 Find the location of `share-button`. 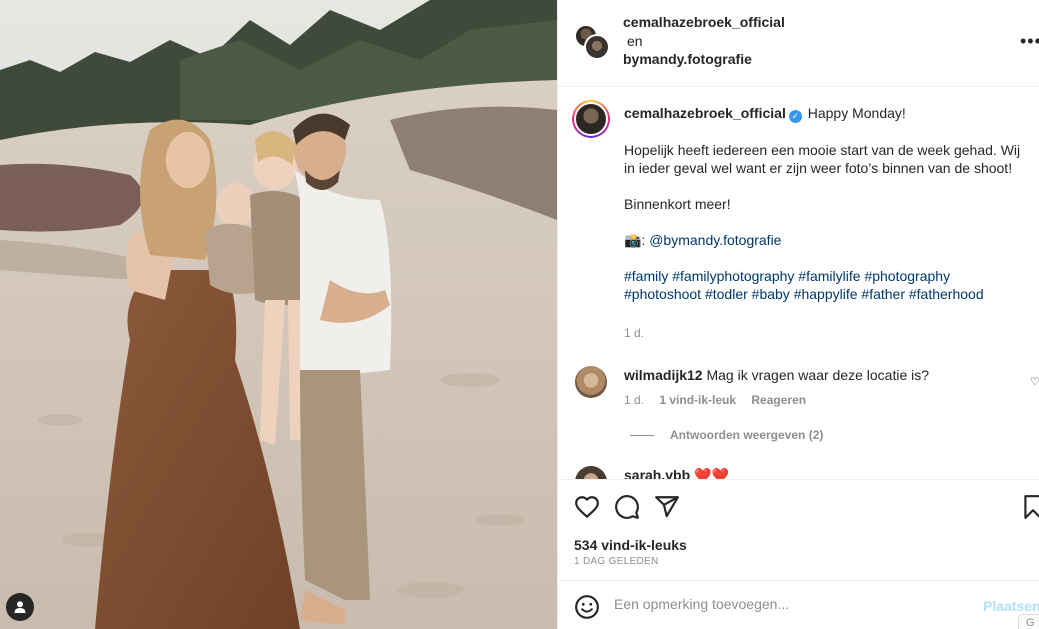

share-button is located at coordinates (667, 507).